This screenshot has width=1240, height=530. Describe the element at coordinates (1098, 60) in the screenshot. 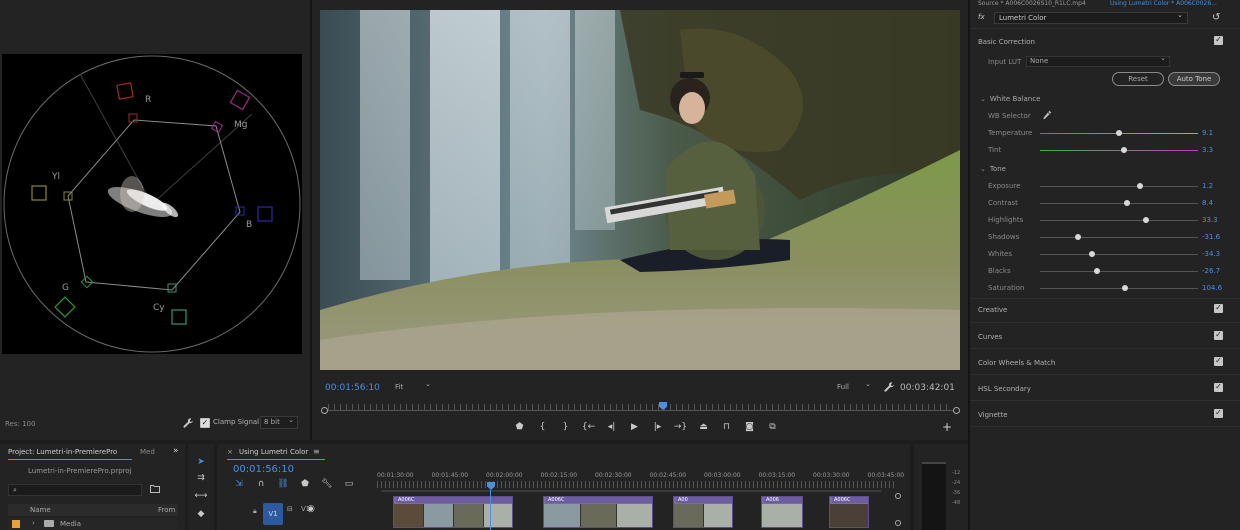

I see `input-lut-select: None` at that location.